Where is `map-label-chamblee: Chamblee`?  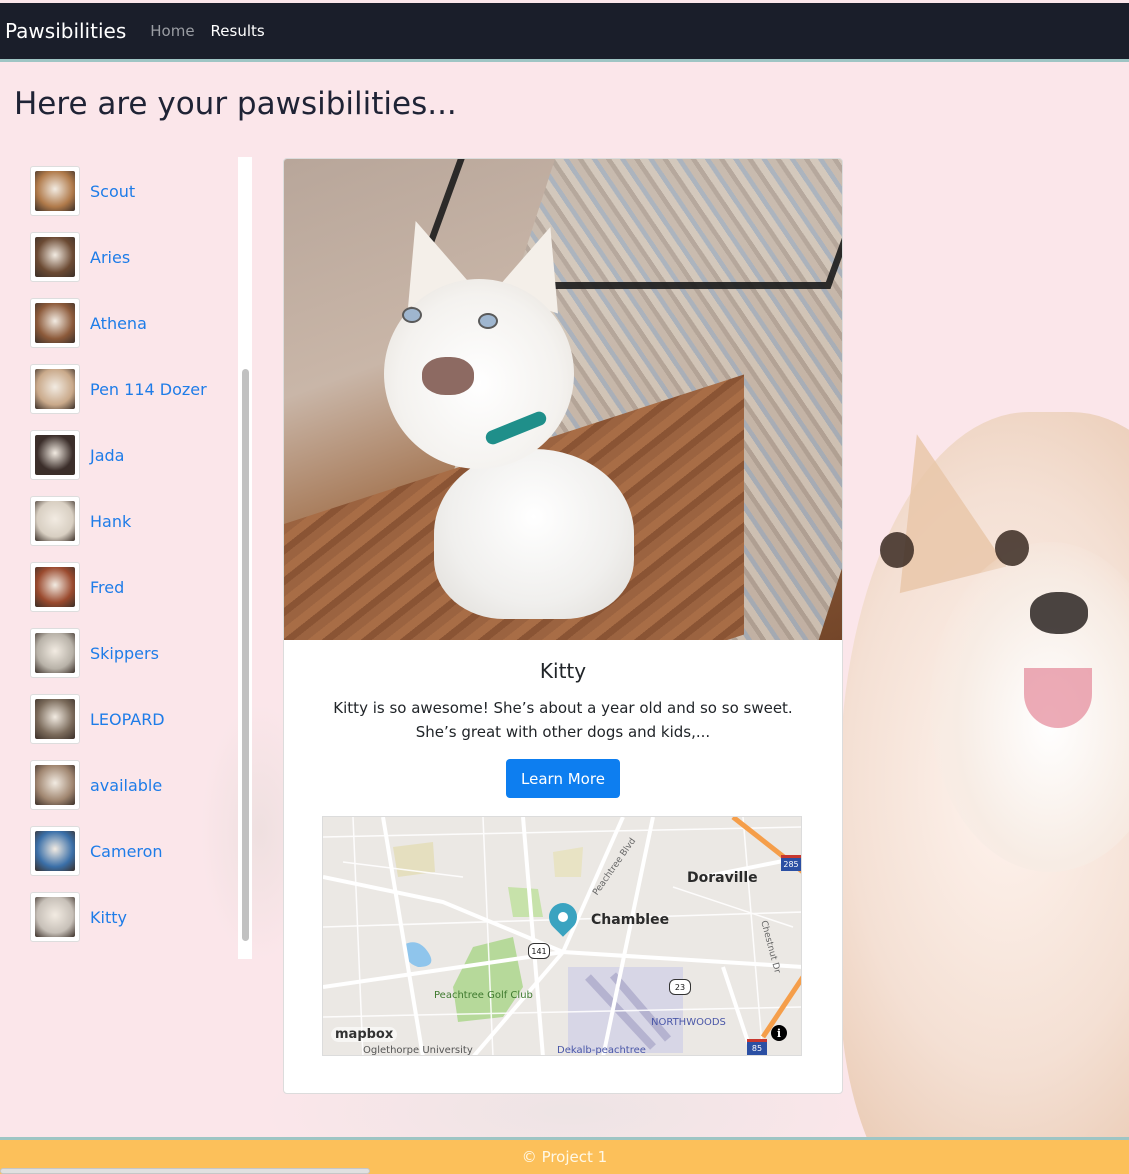 map-label-chamblee: Chamblee is located at coordinates (630, 920).